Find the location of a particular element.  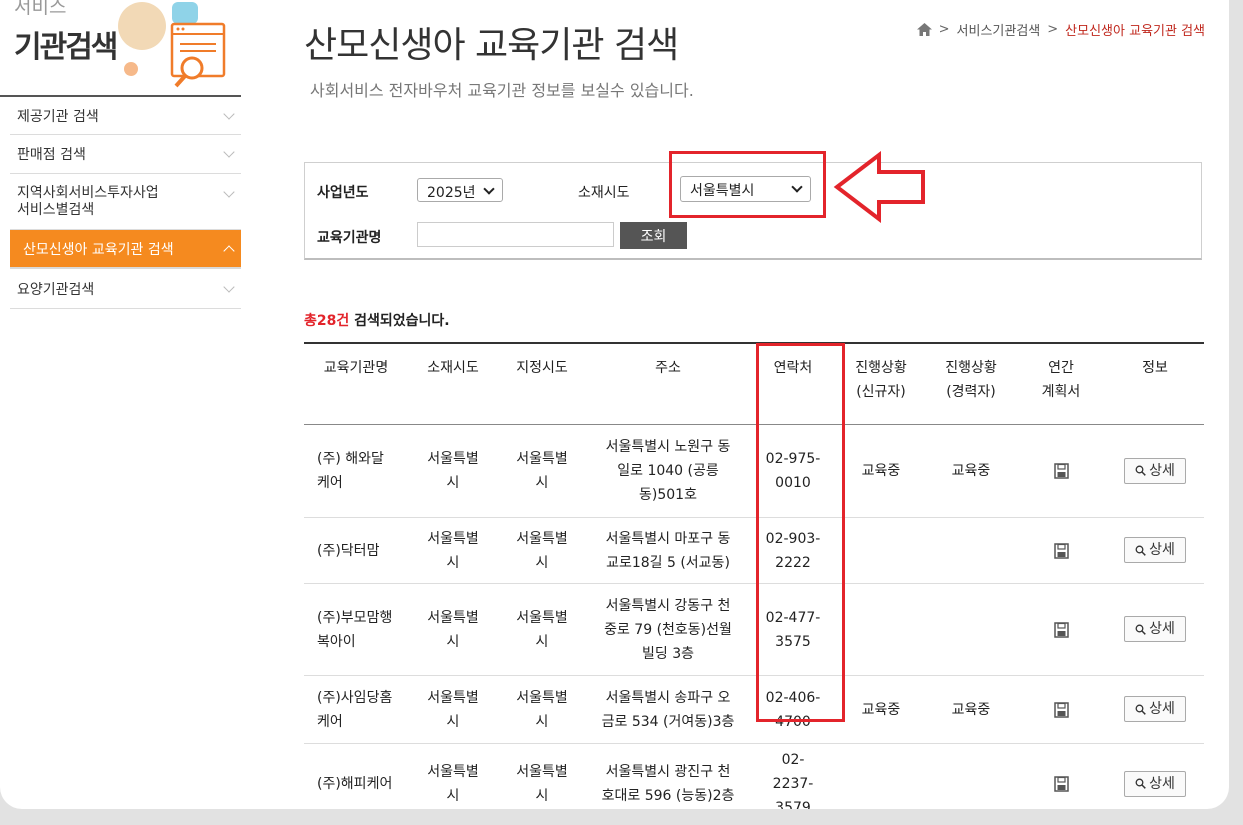

column-header: 연간 계획서 is located at coordinates (1061, 383).